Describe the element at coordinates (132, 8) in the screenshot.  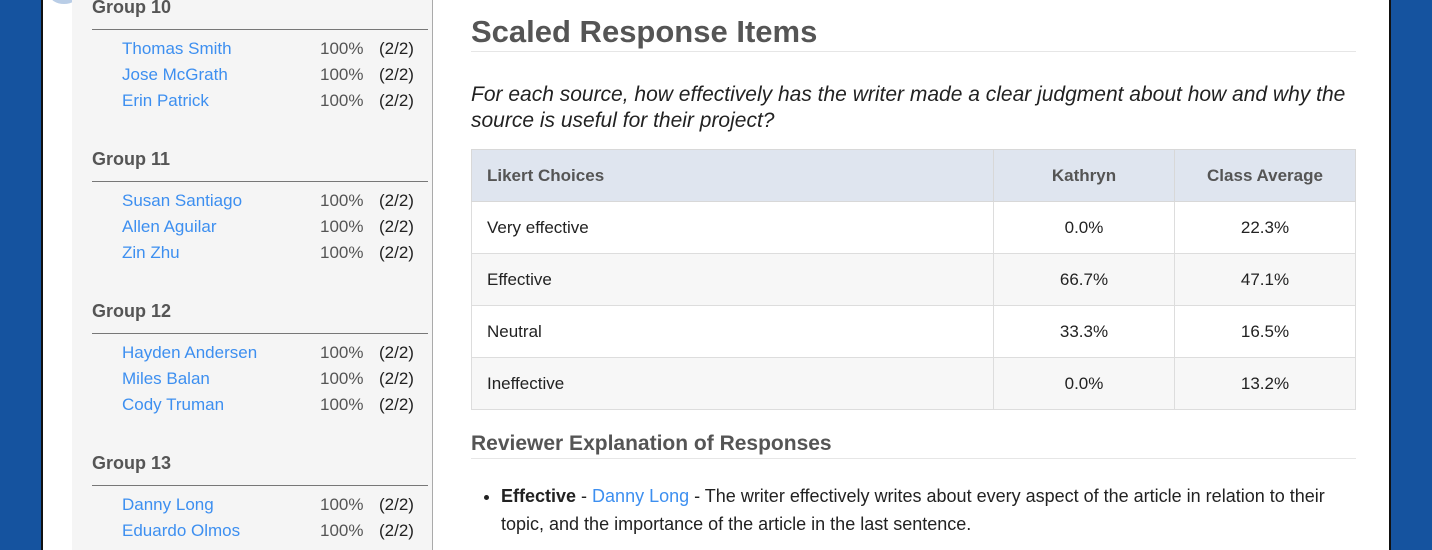
I see `group-title-text: Group 10` at that location.